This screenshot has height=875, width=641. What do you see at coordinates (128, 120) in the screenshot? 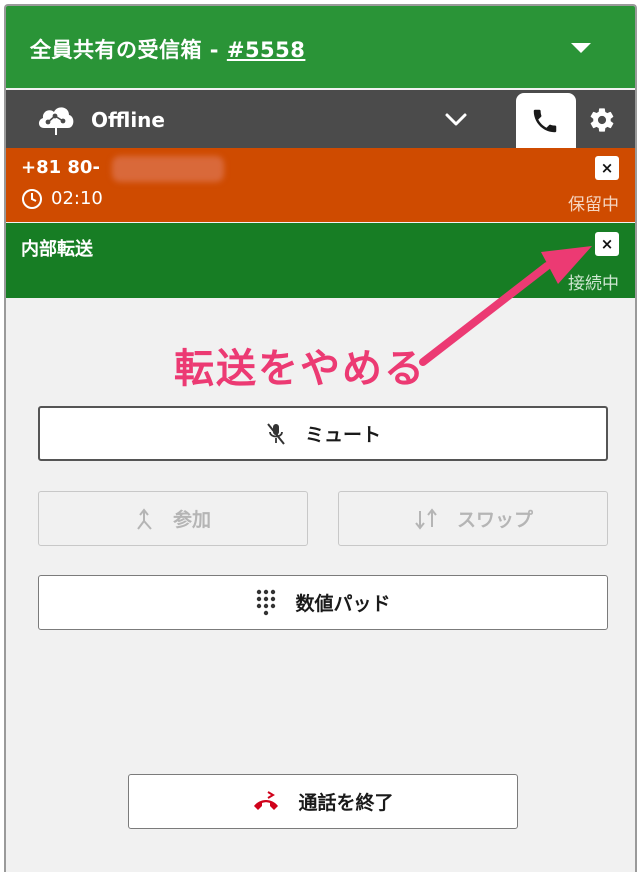
I see `agent-status-label: Offline` at bounding box center [128, 120].